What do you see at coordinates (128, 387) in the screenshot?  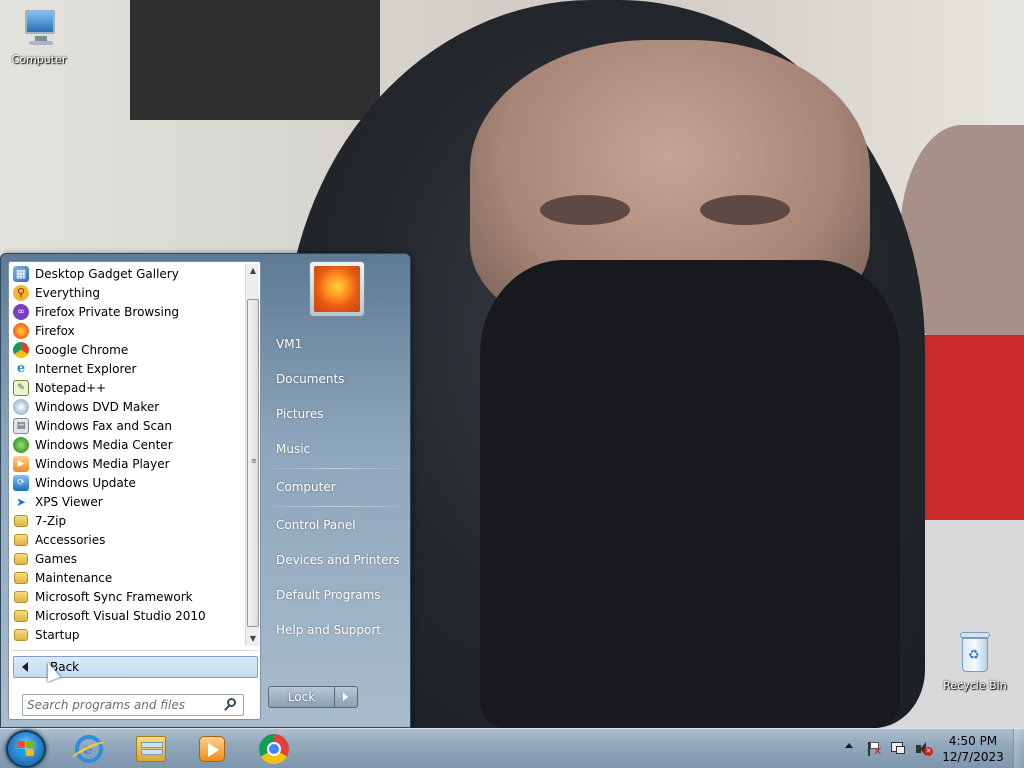 I see `program-item: ✎ Notepad++` at bounding box center [128, 387].